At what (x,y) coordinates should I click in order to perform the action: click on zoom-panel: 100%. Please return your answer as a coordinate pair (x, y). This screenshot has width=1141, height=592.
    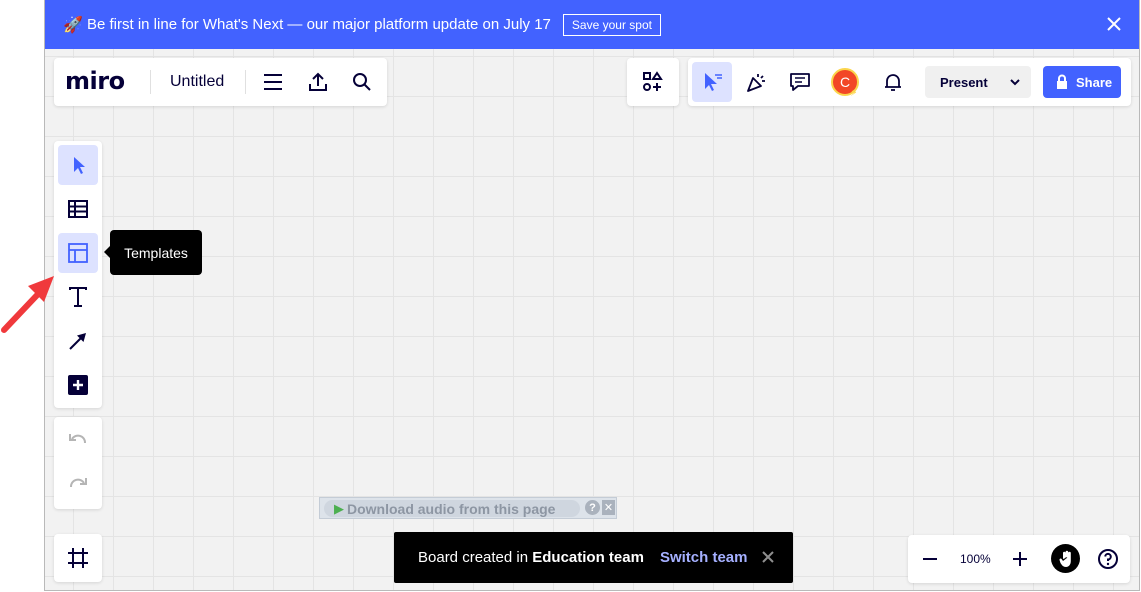
    Looking at the image, I should click on (1019, 559).